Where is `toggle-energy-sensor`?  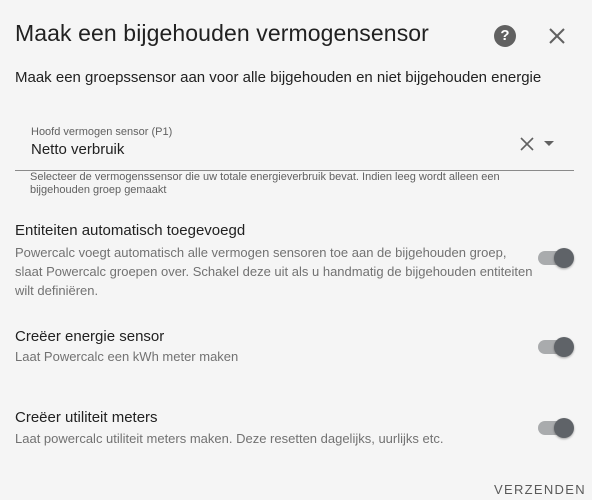
toggle-energy-sensor is located at coordinates (556, 347).